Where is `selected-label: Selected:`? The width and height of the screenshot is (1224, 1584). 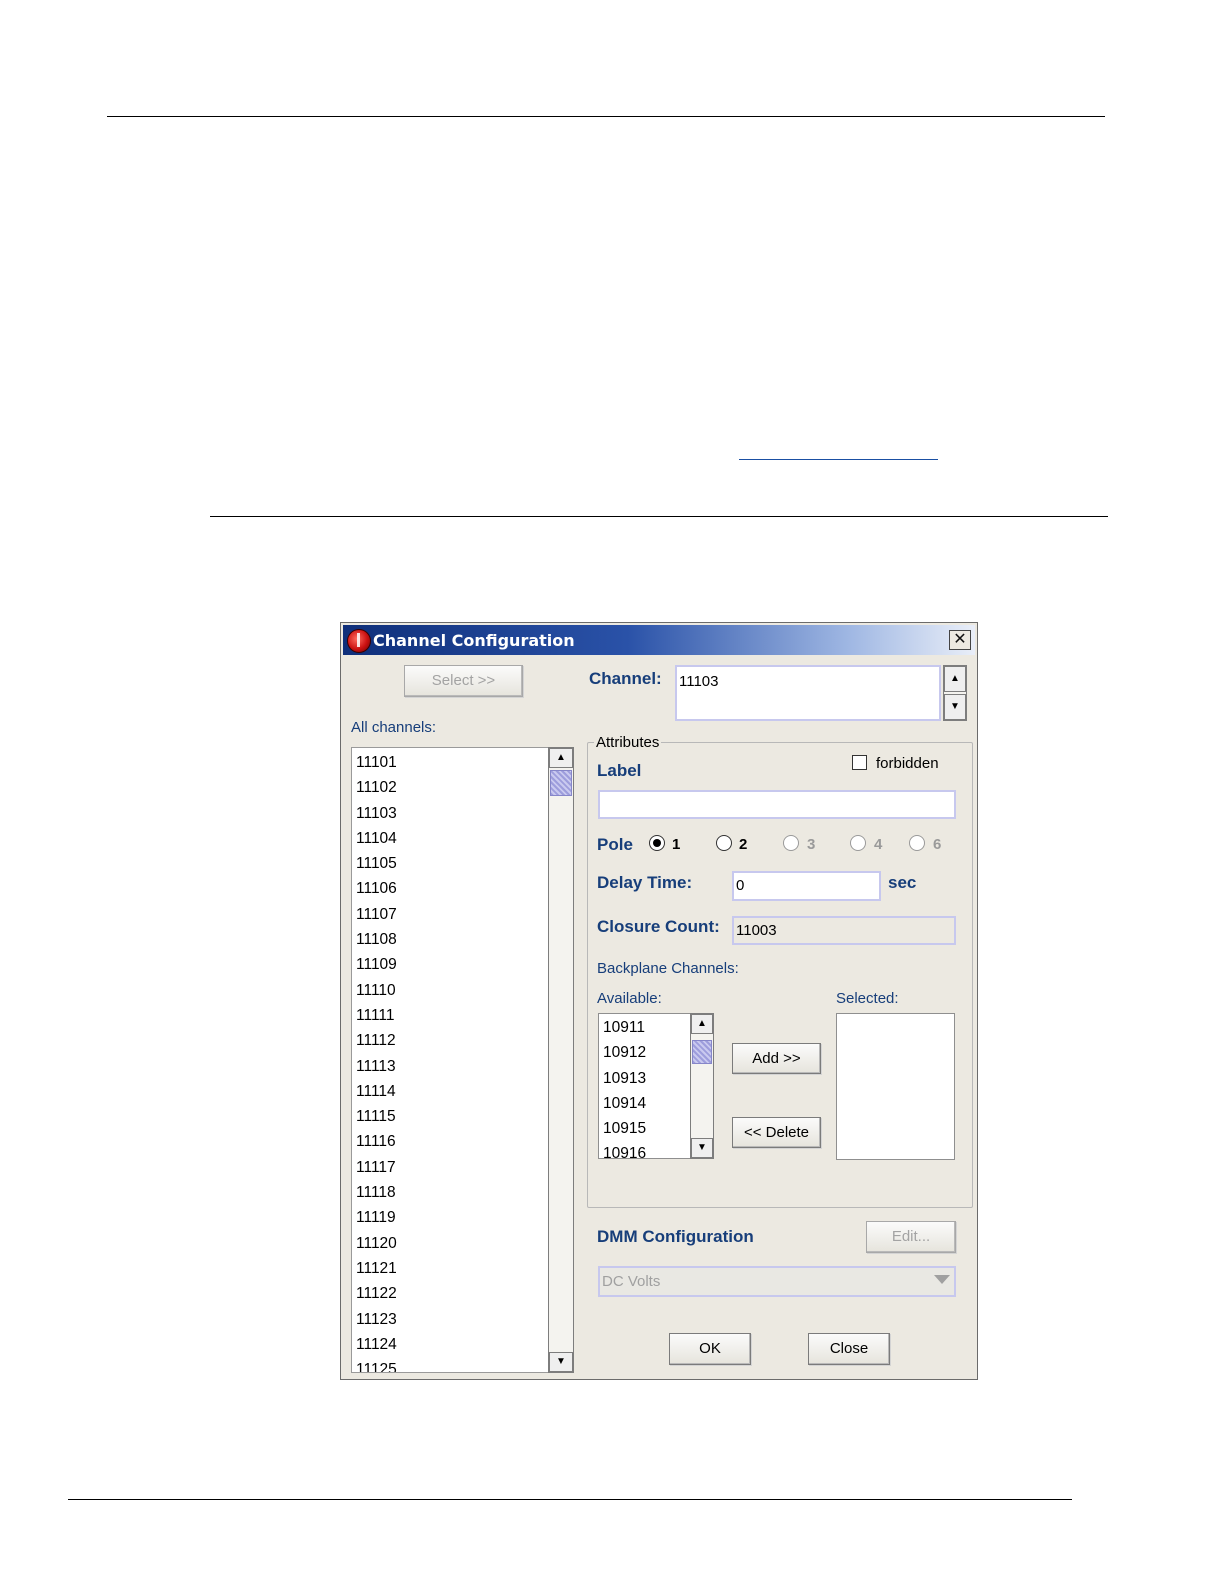 selected-label: Selected: is located at coordinates (867, 998).